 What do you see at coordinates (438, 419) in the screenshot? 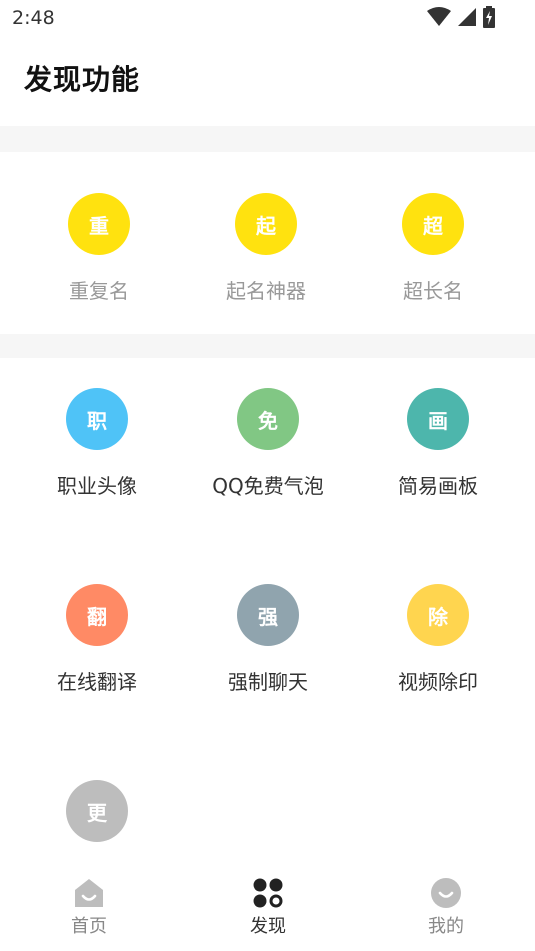
I see `drawing-board-icon: 画` at bounding box center [438, 419].